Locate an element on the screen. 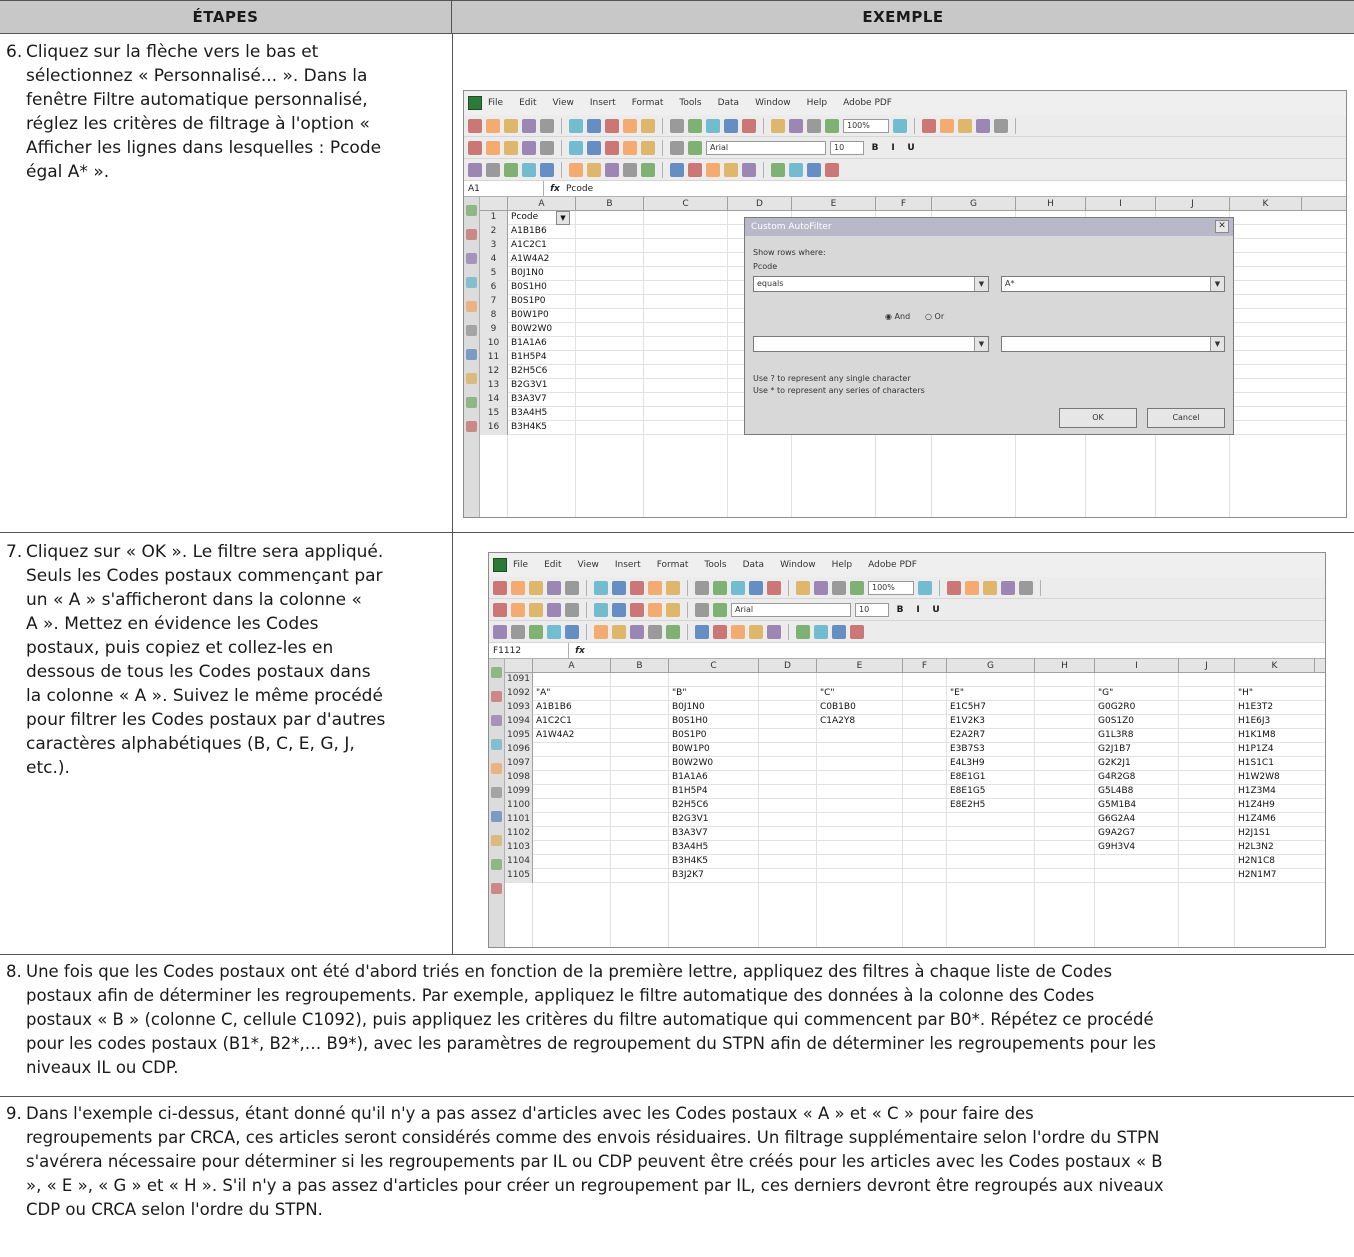 This screenshot has width=1354, height=1257. cell-g: E1C5H7 is located at coordinates (991, 708).